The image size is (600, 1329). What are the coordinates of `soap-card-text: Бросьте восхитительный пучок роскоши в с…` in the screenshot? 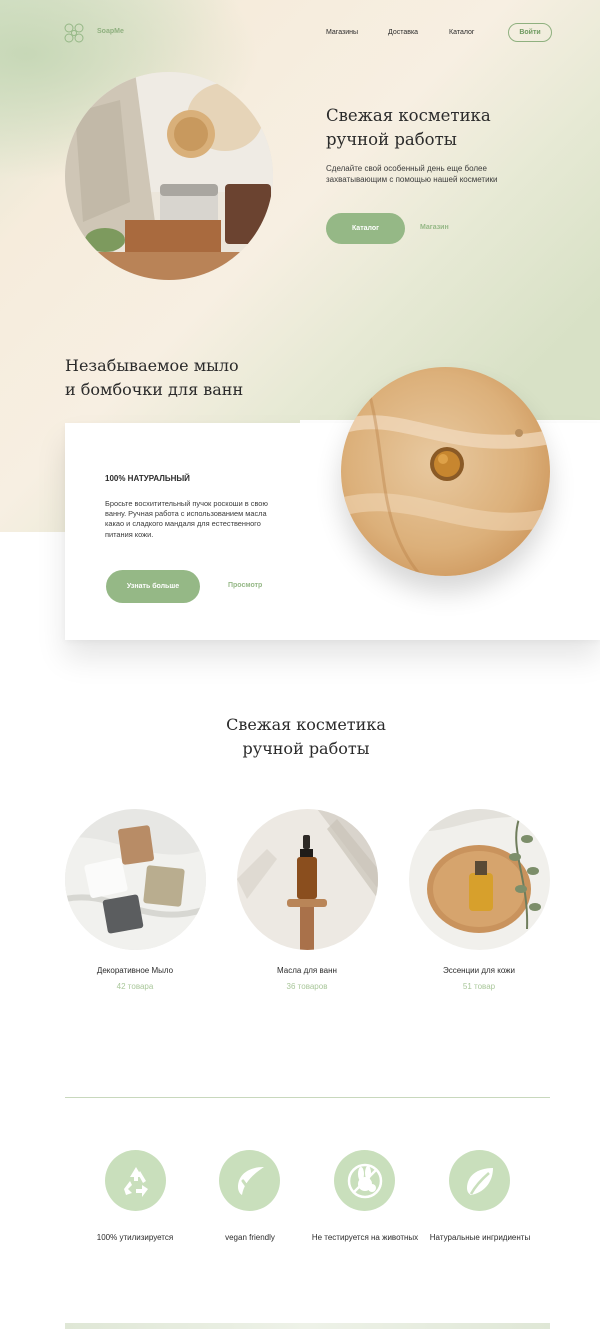 It's located at (186, 519).